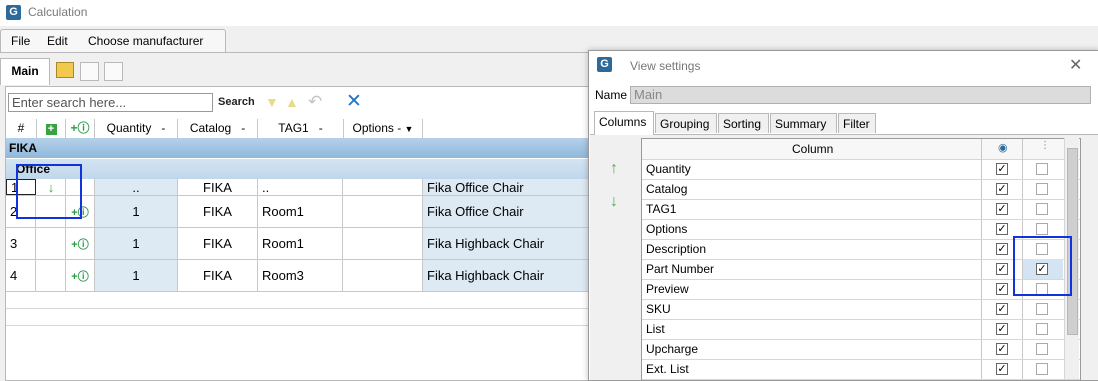 The width and height of the screenshot is (1098, 381). I want to click on column-name: SKU, so click(658, 309).